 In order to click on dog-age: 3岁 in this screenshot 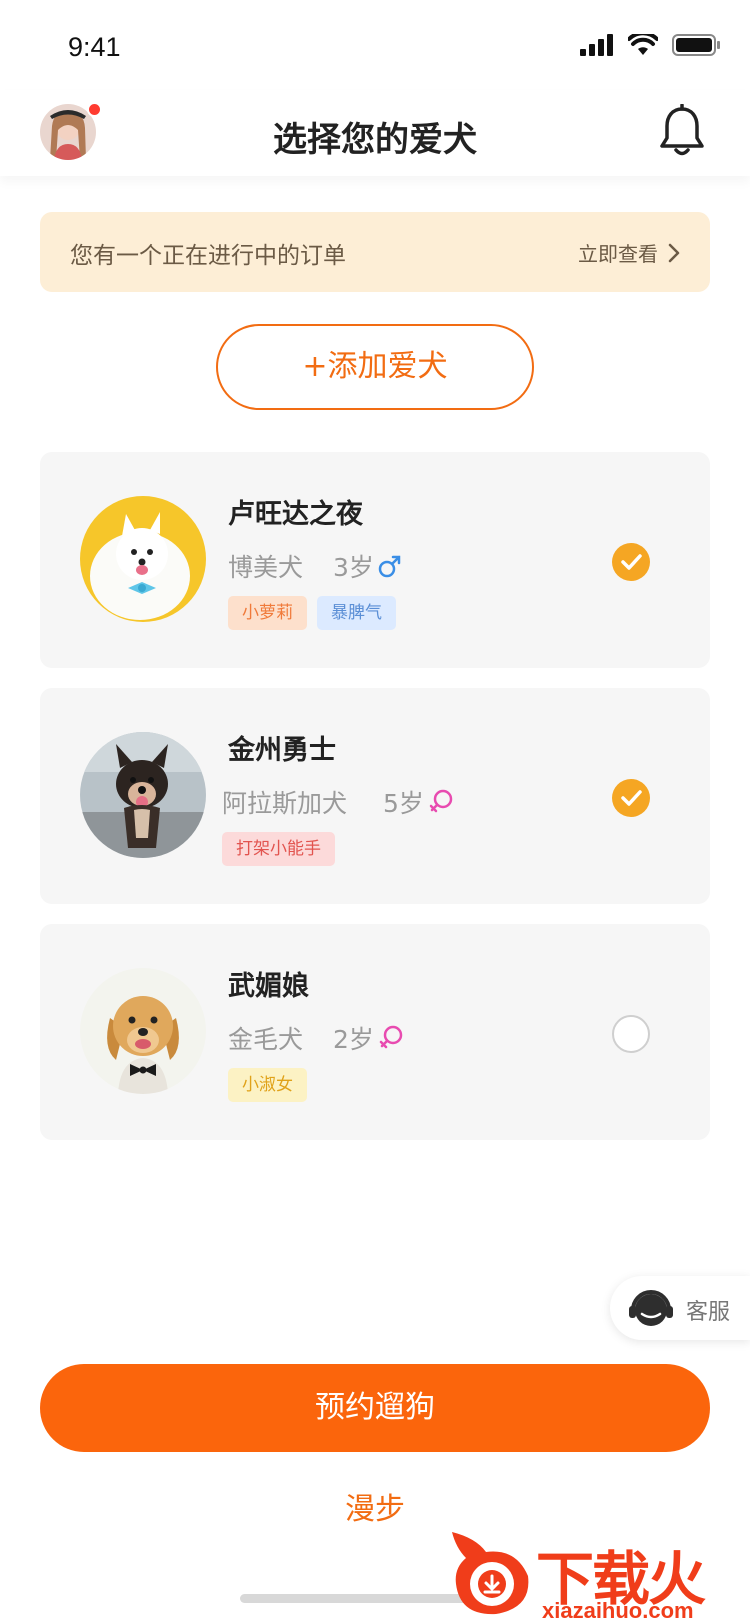, I will do `click(367, 566)`.